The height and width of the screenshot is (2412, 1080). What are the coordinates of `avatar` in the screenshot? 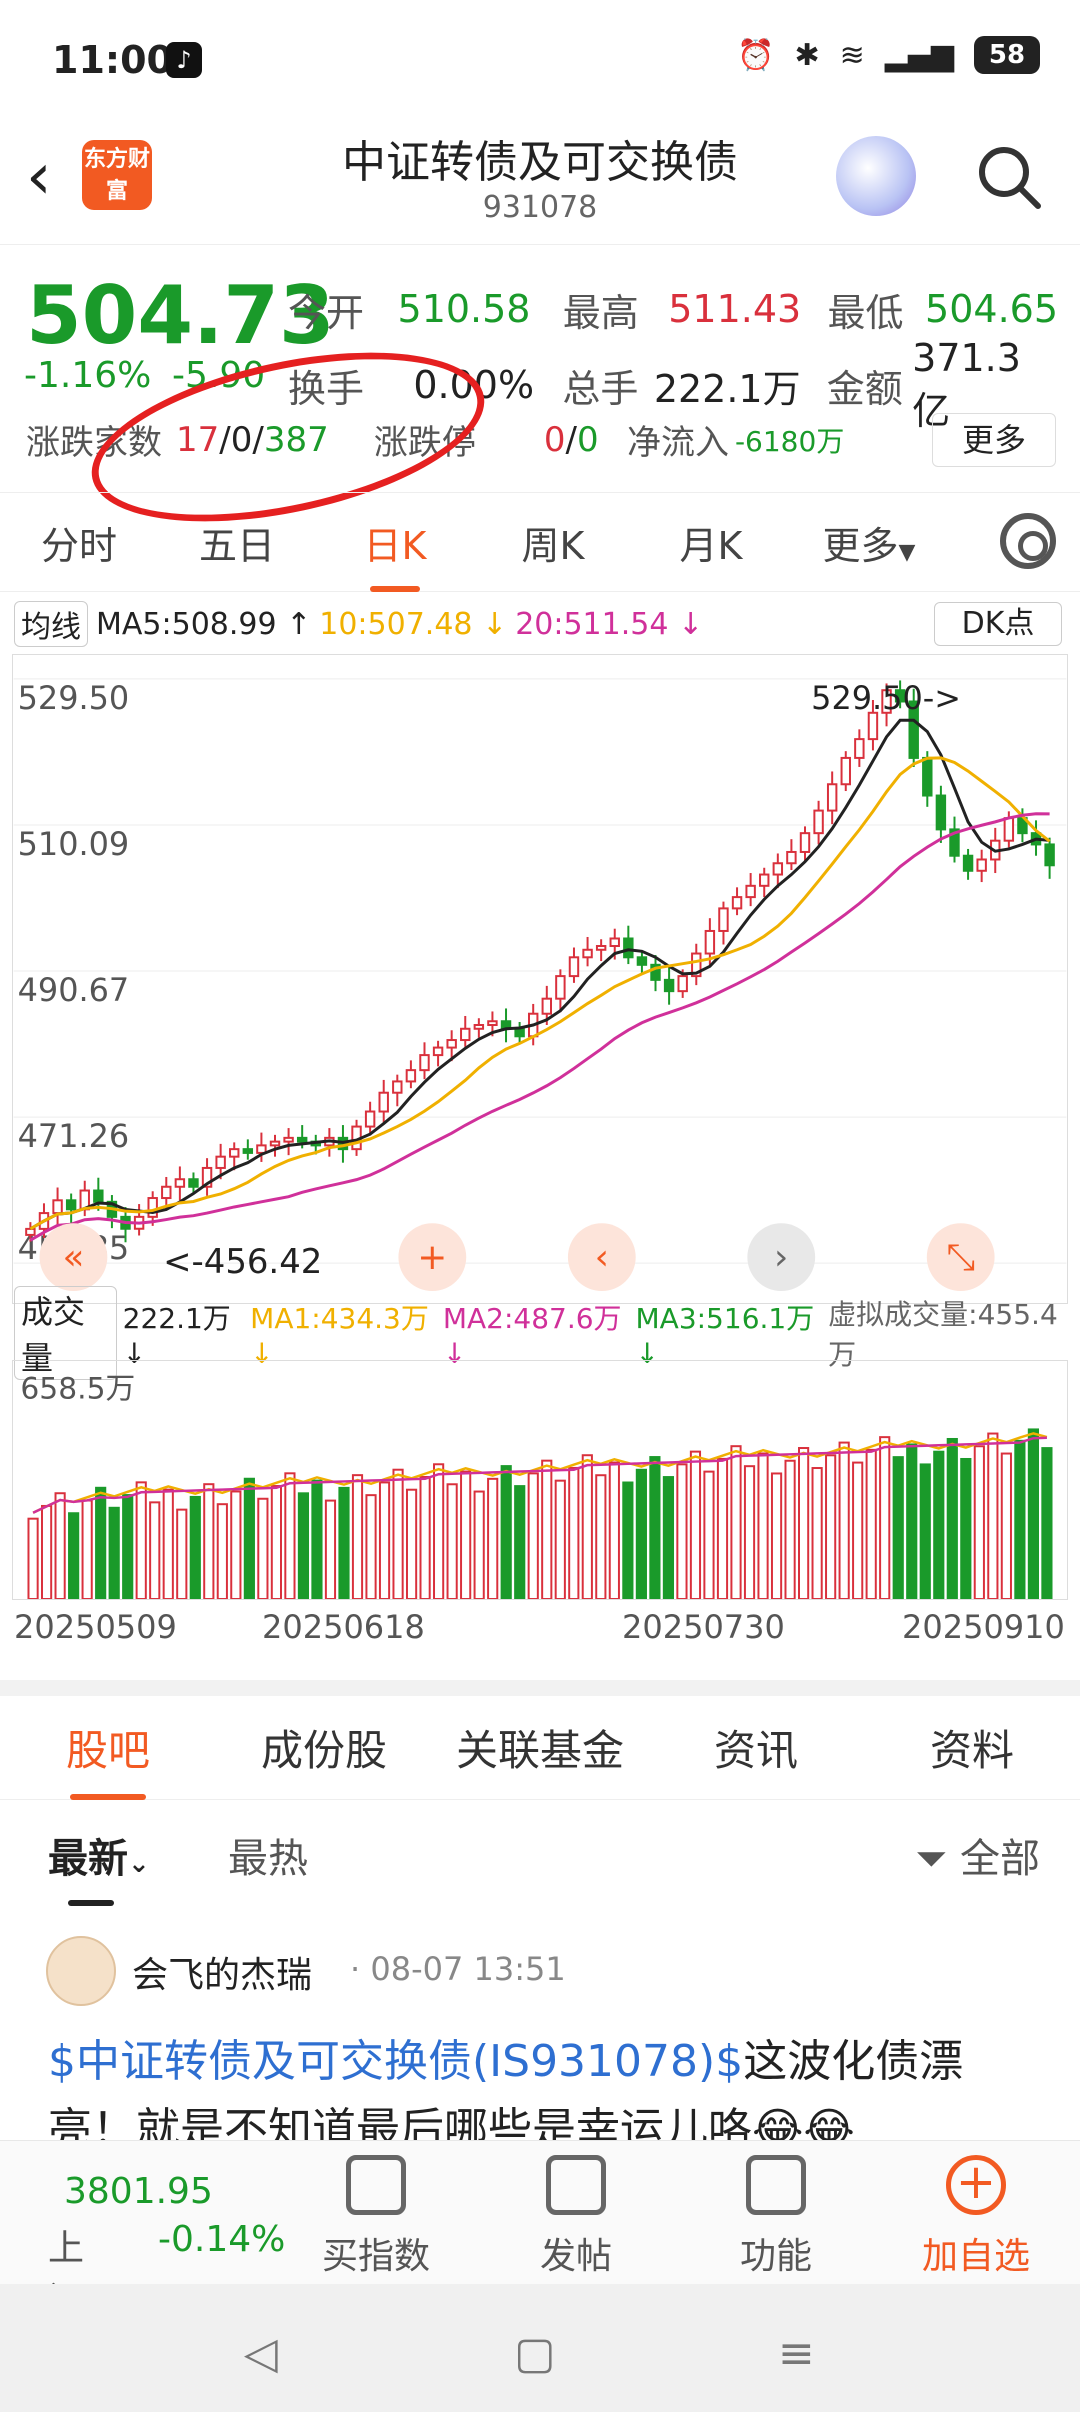 It's located at (81, 1971).